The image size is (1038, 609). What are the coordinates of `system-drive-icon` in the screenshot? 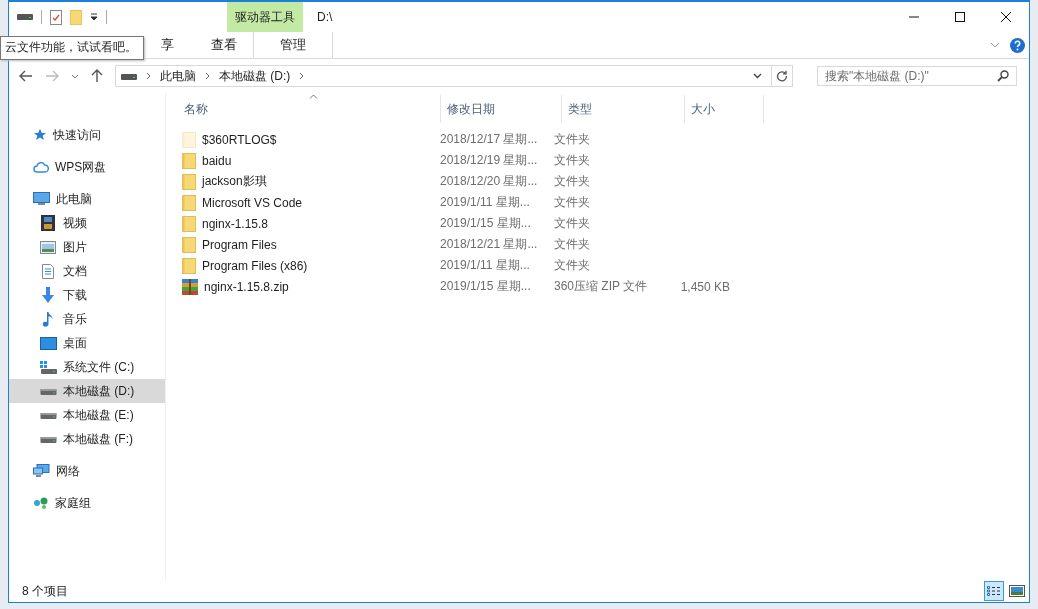 It's located at (48, 367).